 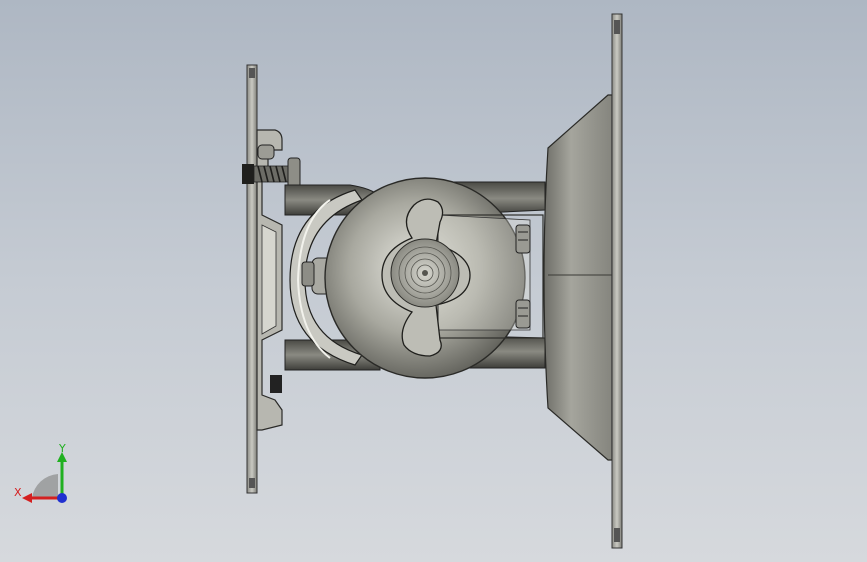 I want to click on cone-mount, so click(x=578, y=277).